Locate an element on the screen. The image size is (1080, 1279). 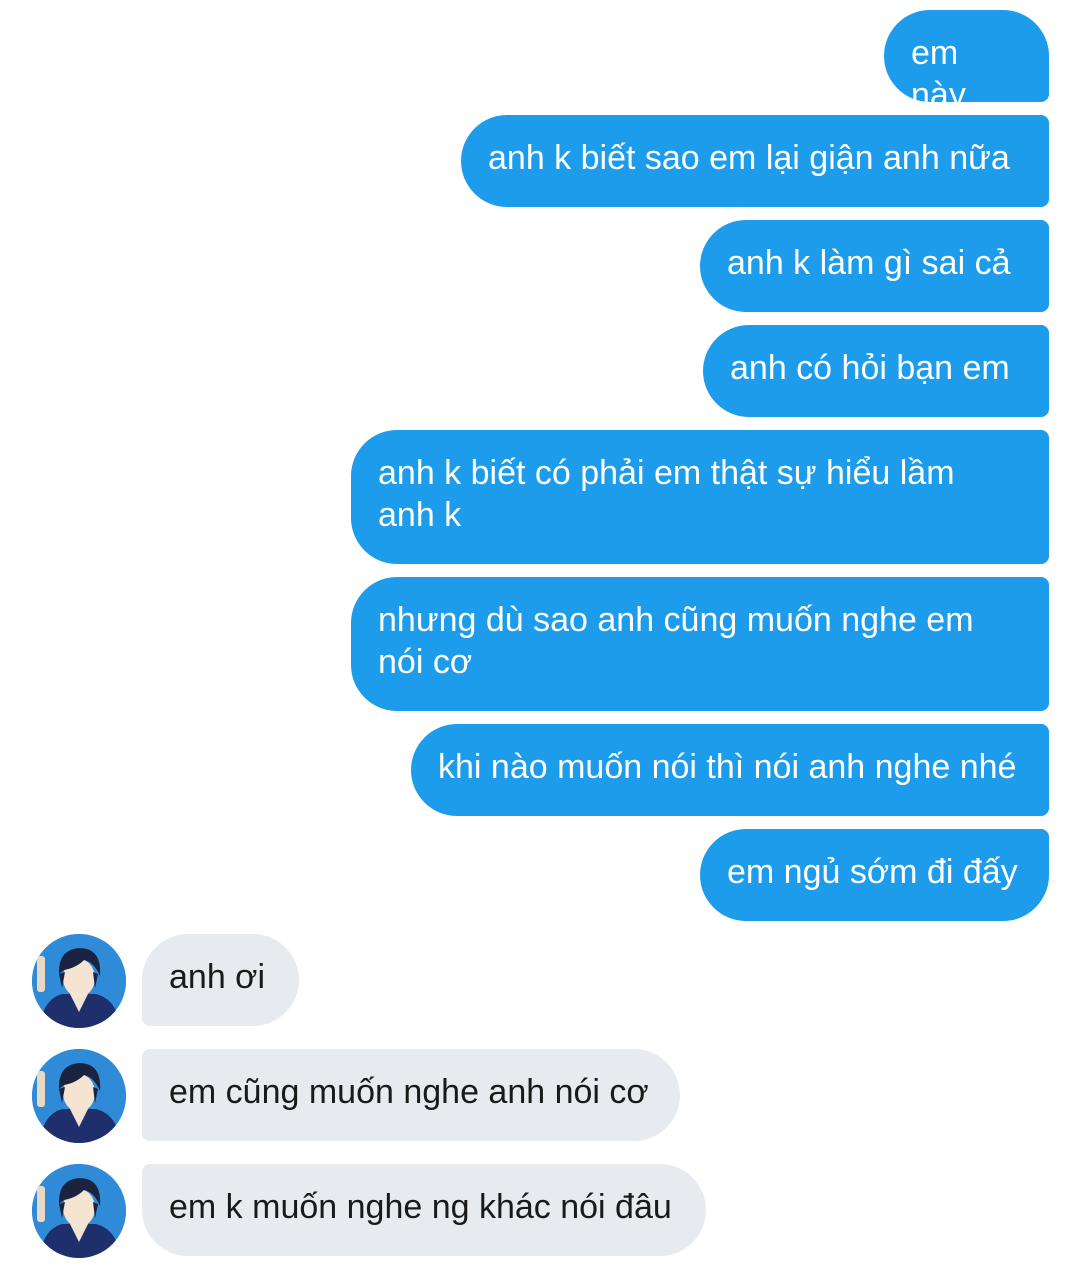
incoming-message: em k muốn nghe ng khác nói đâu is located at coordinates (424, 1210).